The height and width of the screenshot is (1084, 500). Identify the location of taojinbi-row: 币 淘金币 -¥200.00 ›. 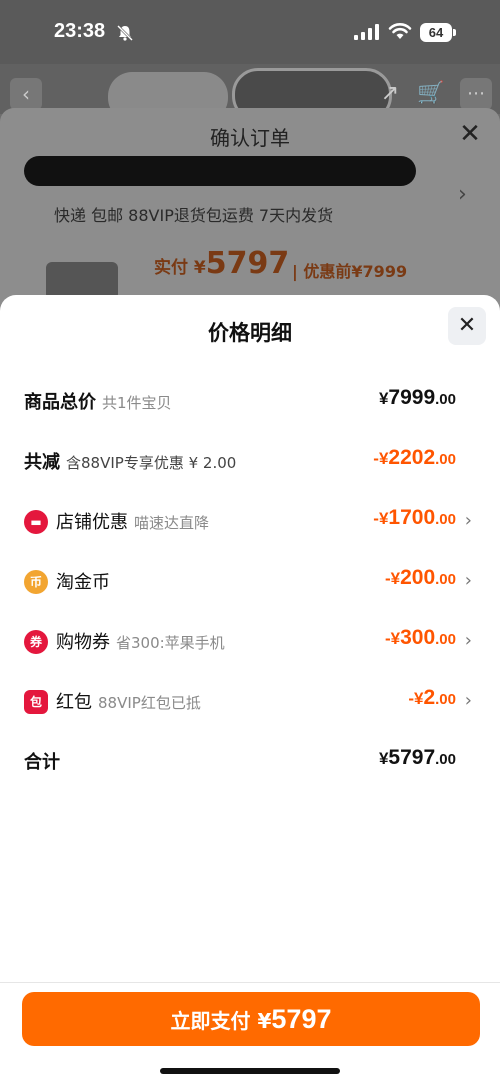
(250, 582).